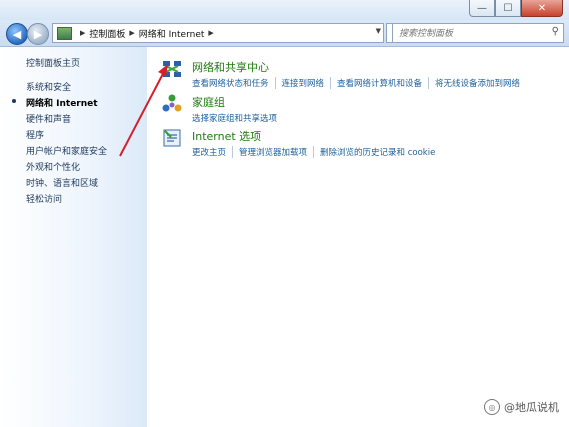  What do you see at coordinates (555, 31) in the screenshot?
I see `search-icon: ⚲` at bounding box center [555, 31].